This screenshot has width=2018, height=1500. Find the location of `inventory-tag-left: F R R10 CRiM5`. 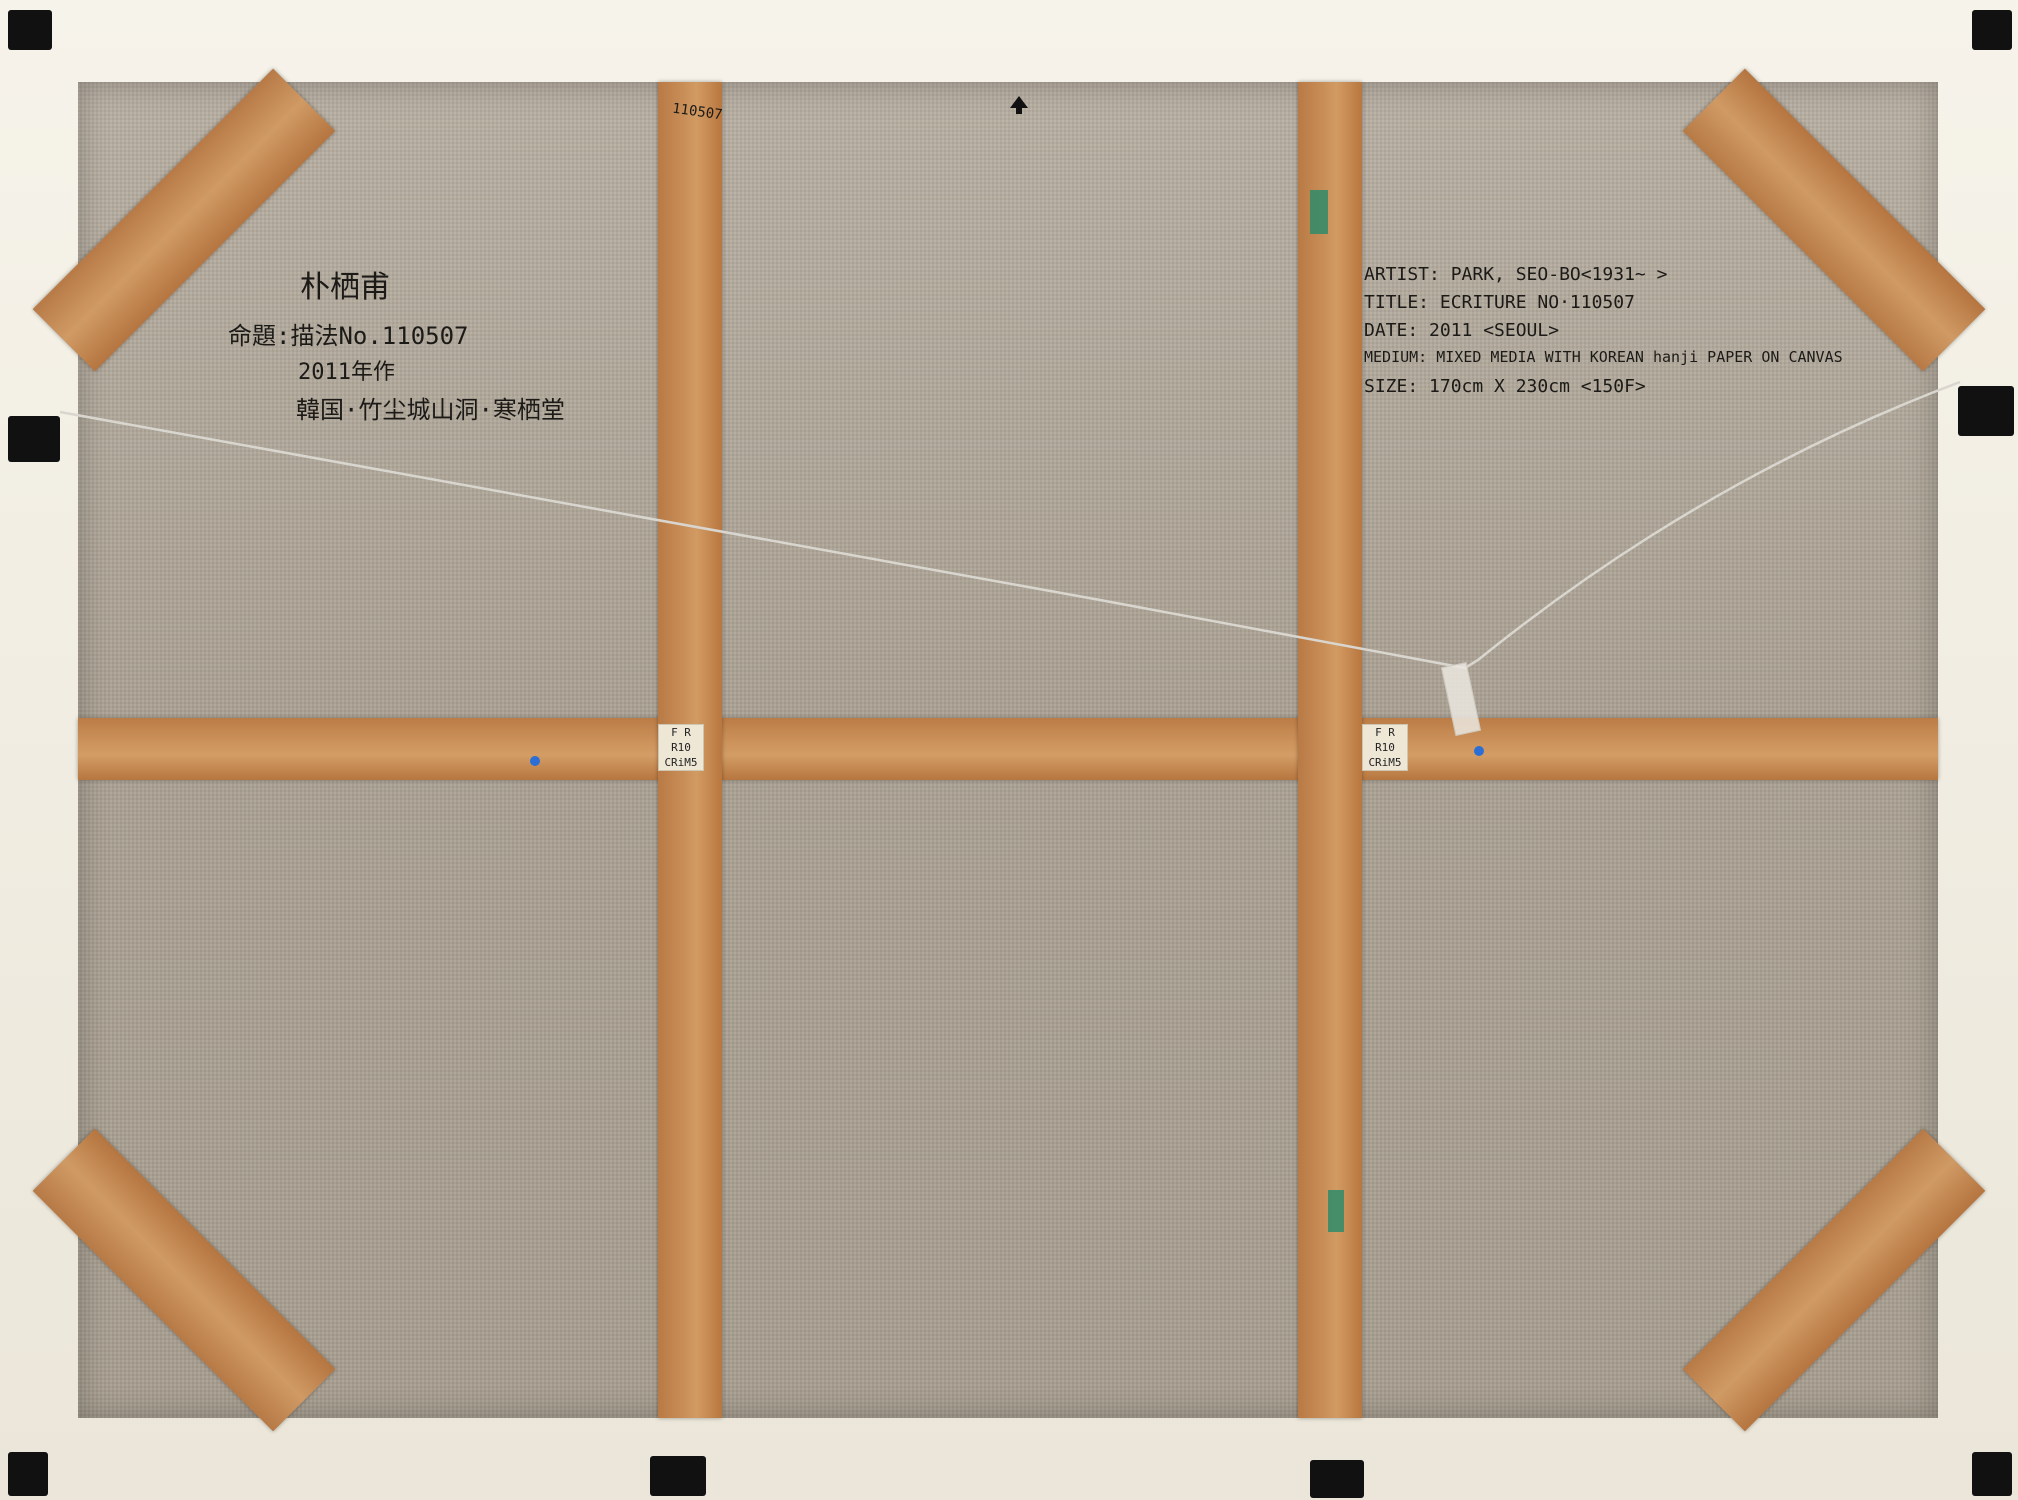

inventory-tag-left: F R R10 CRiM5 is located at coordinates (681, 747).